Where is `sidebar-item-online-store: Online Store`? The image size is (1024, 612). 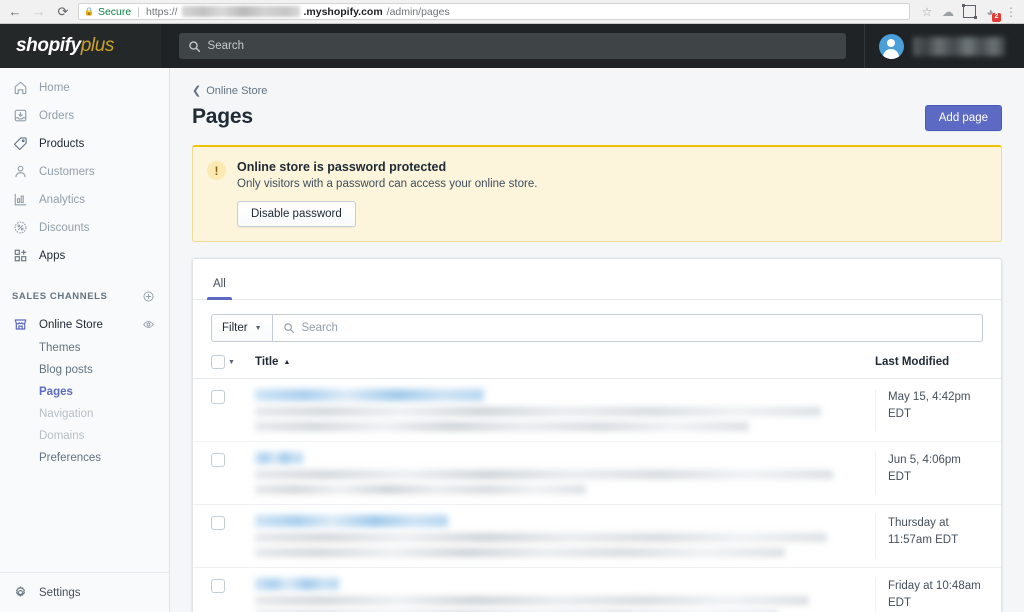
sidebar-item-online-store: Online Store is located at coordinates (84, 324).